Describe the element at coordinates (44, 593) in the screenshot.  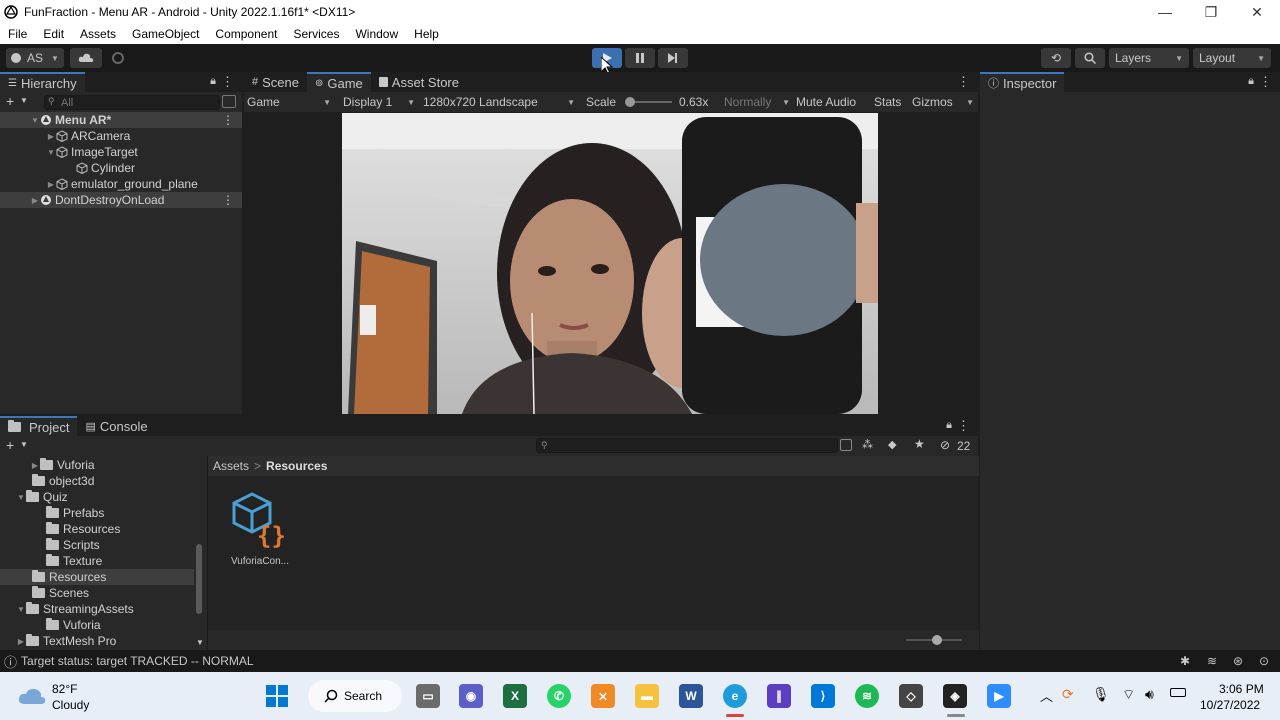
I see `folder-row: Scenes` at that location.